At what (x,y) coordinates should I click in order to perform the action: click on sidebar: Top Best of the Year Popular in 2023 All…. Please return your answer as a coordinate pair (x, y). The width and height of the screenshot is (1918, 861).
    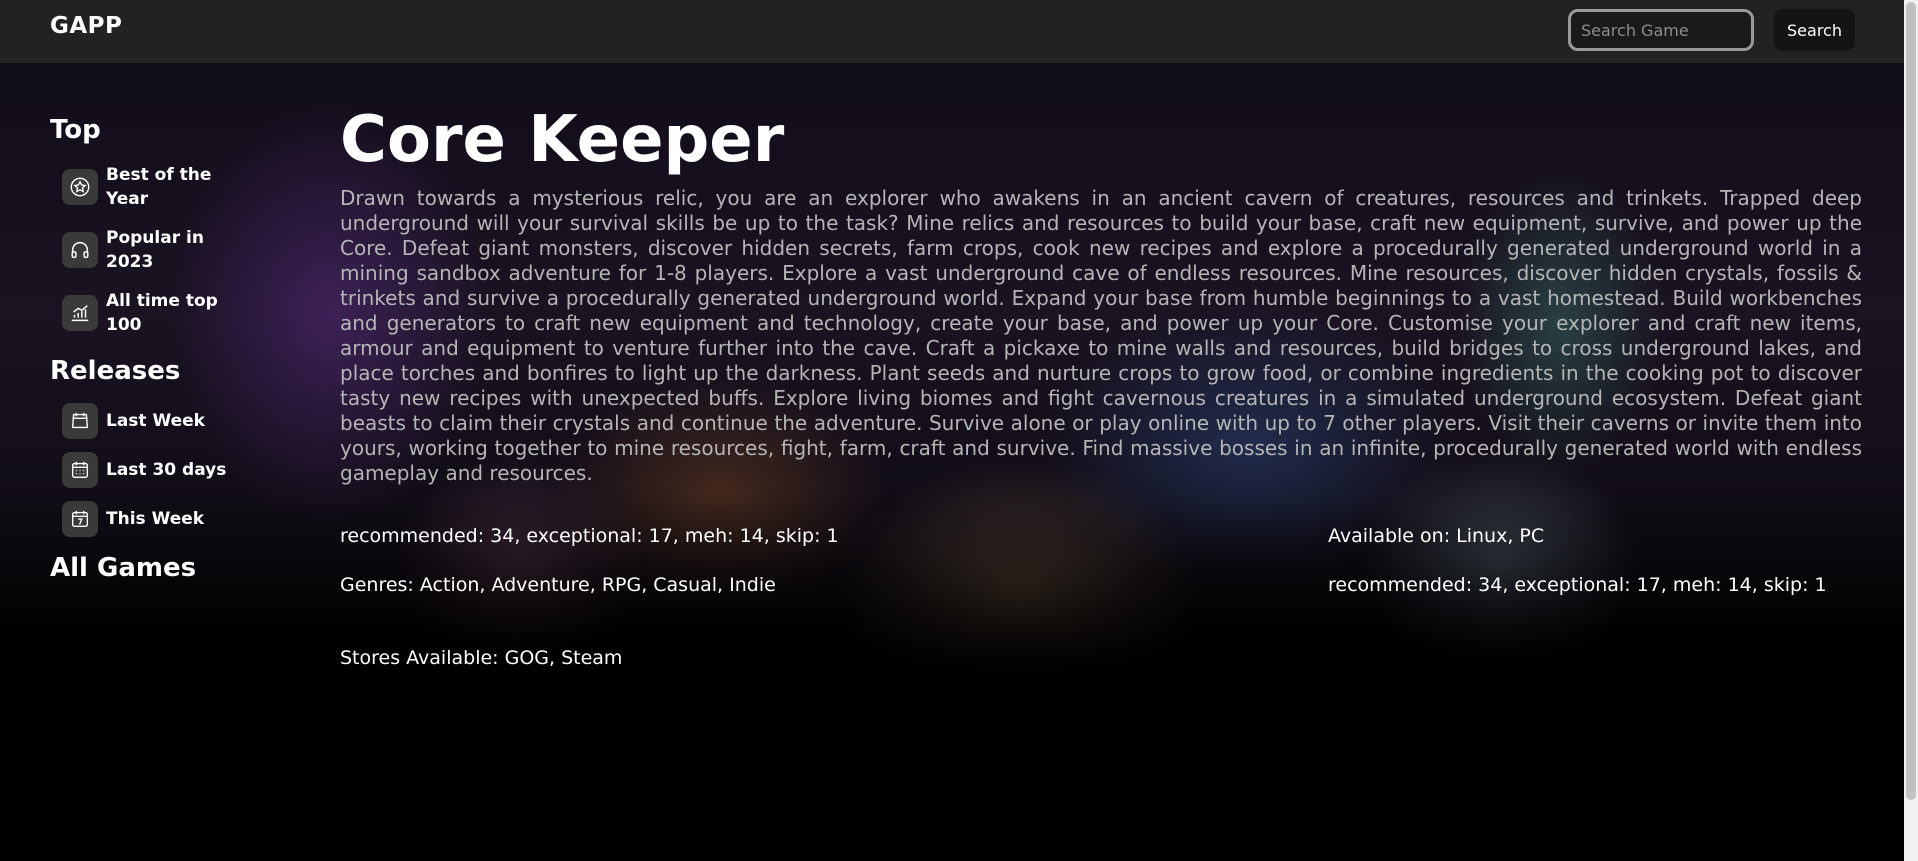
    Looking at the image, I should click on (170, 349).